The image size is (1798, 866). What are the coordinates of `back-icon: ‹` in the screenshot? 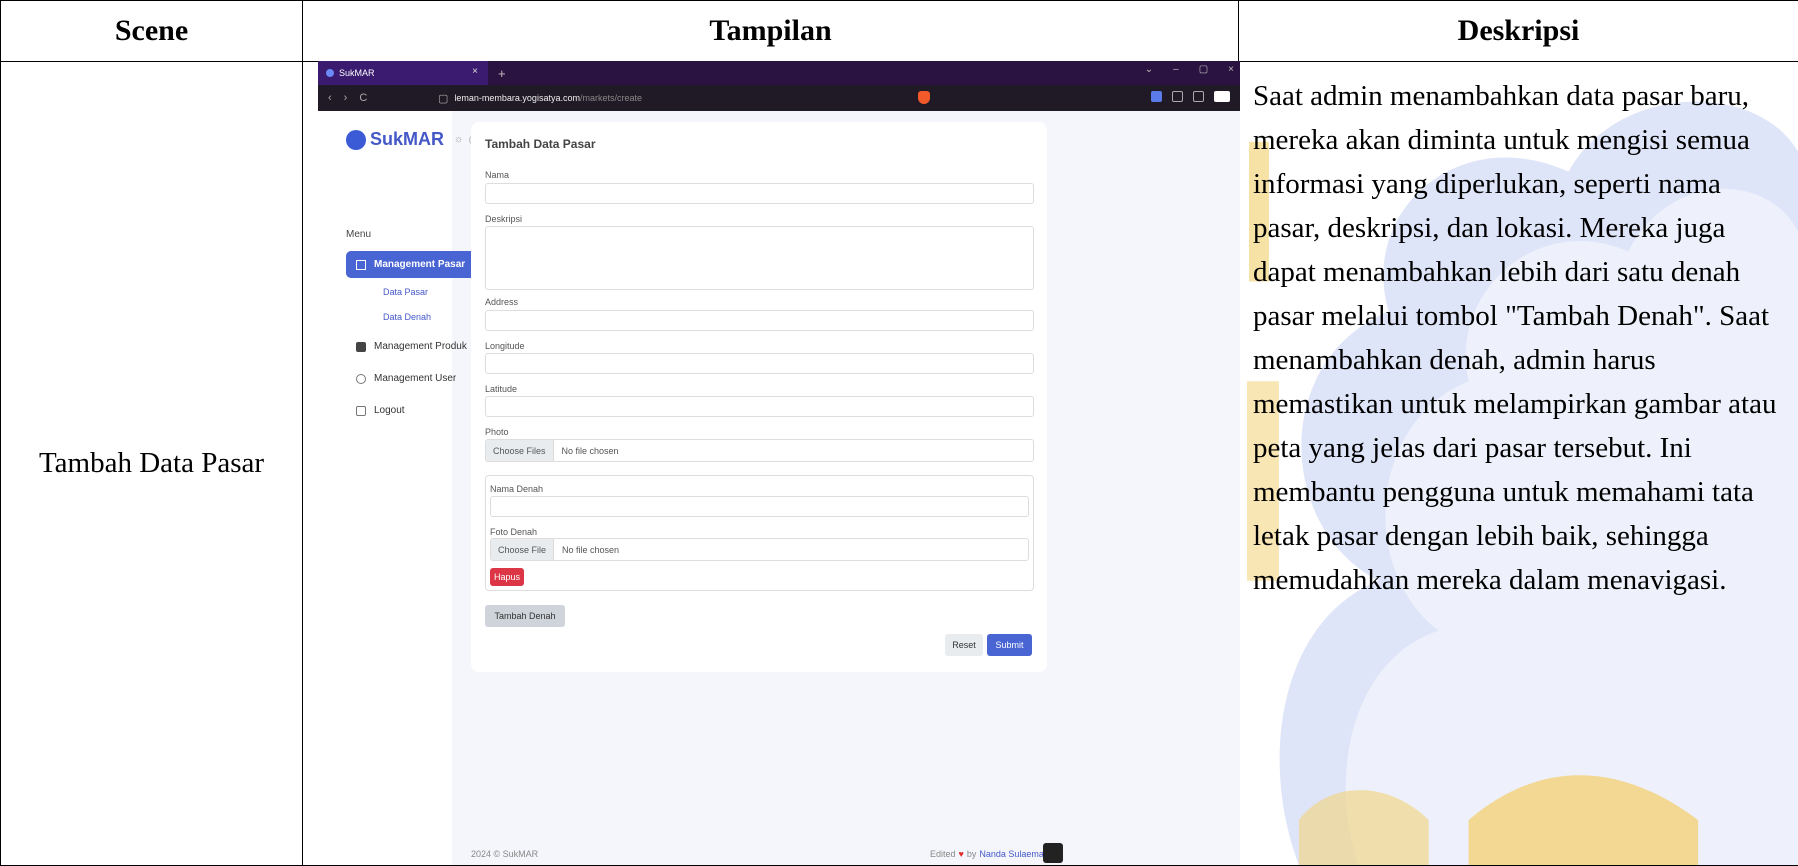 It's located at (330, 98).